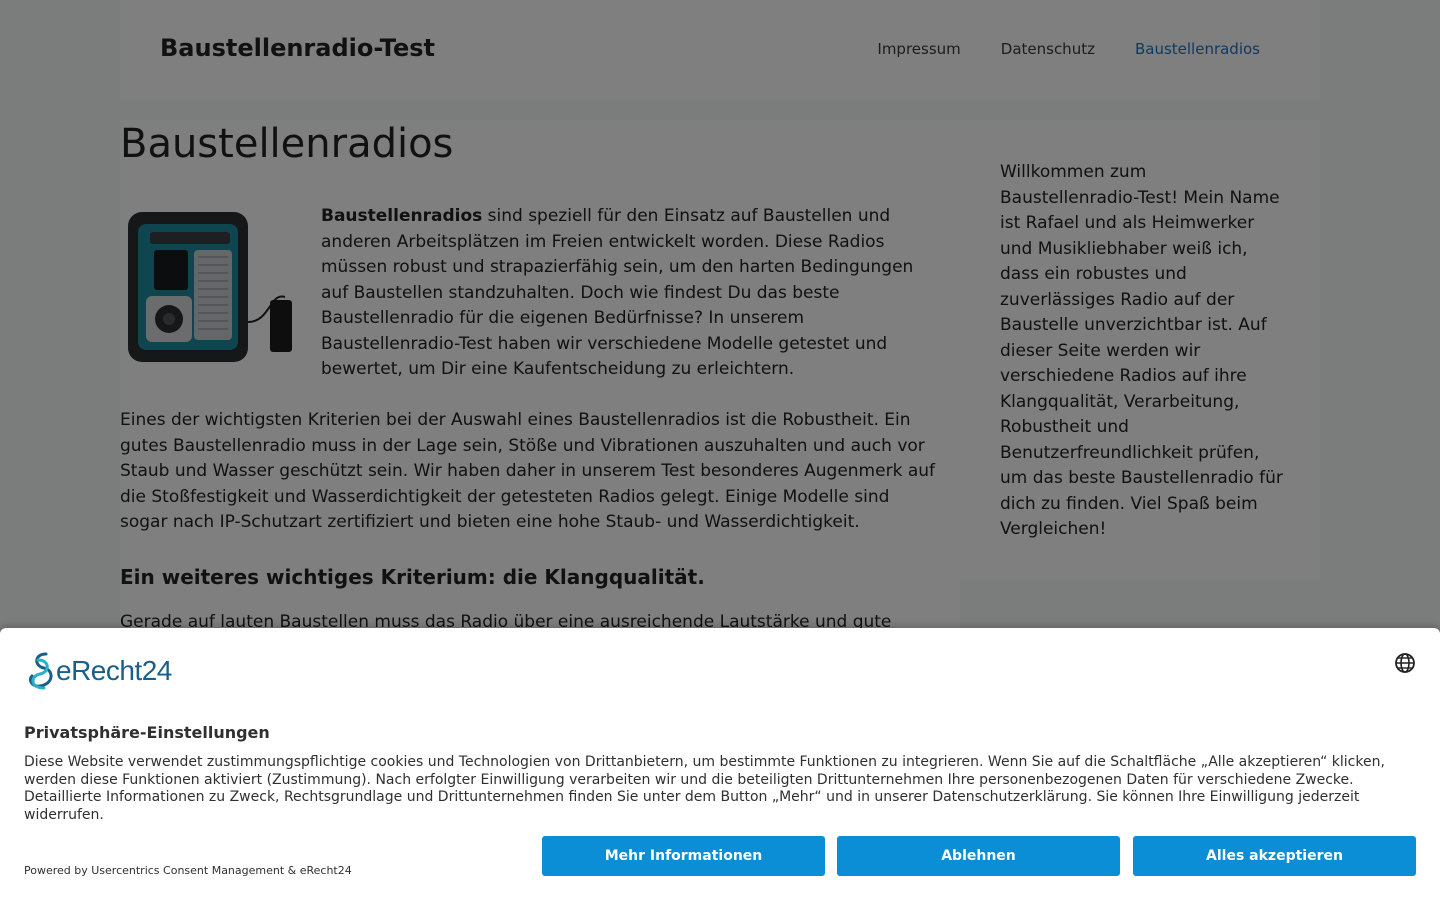 This screenshot has height=900, width=1440. Describe the element at coordinates (1274, 856) in the screenshot. I see `accept-all-button: Alles akzeptieren` at that location.